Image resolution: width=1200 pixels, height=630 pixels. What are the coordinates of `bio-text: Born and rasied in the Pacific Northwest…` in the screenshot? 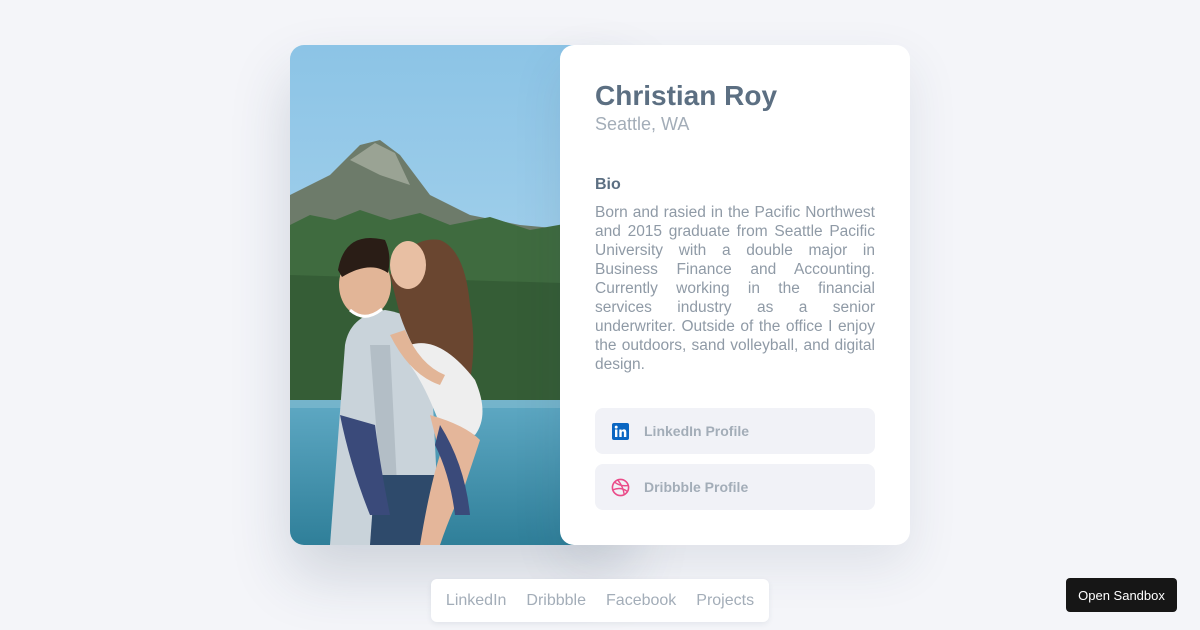 It's located at (735, 288).